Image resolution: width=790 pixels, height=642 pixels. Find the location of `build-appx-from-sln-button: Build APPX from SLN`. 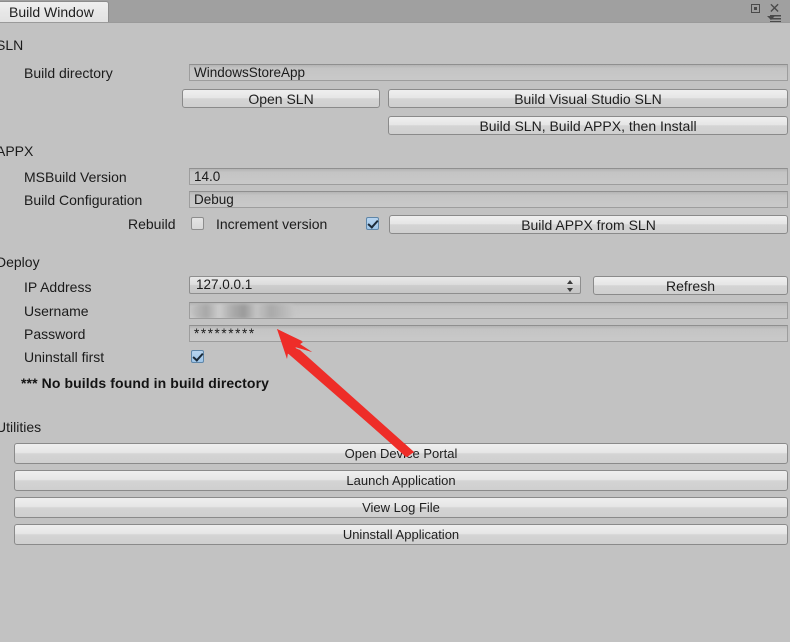

build-appx-from-sln-button: Build APPX from SLN is located at coordinates (588, 224).